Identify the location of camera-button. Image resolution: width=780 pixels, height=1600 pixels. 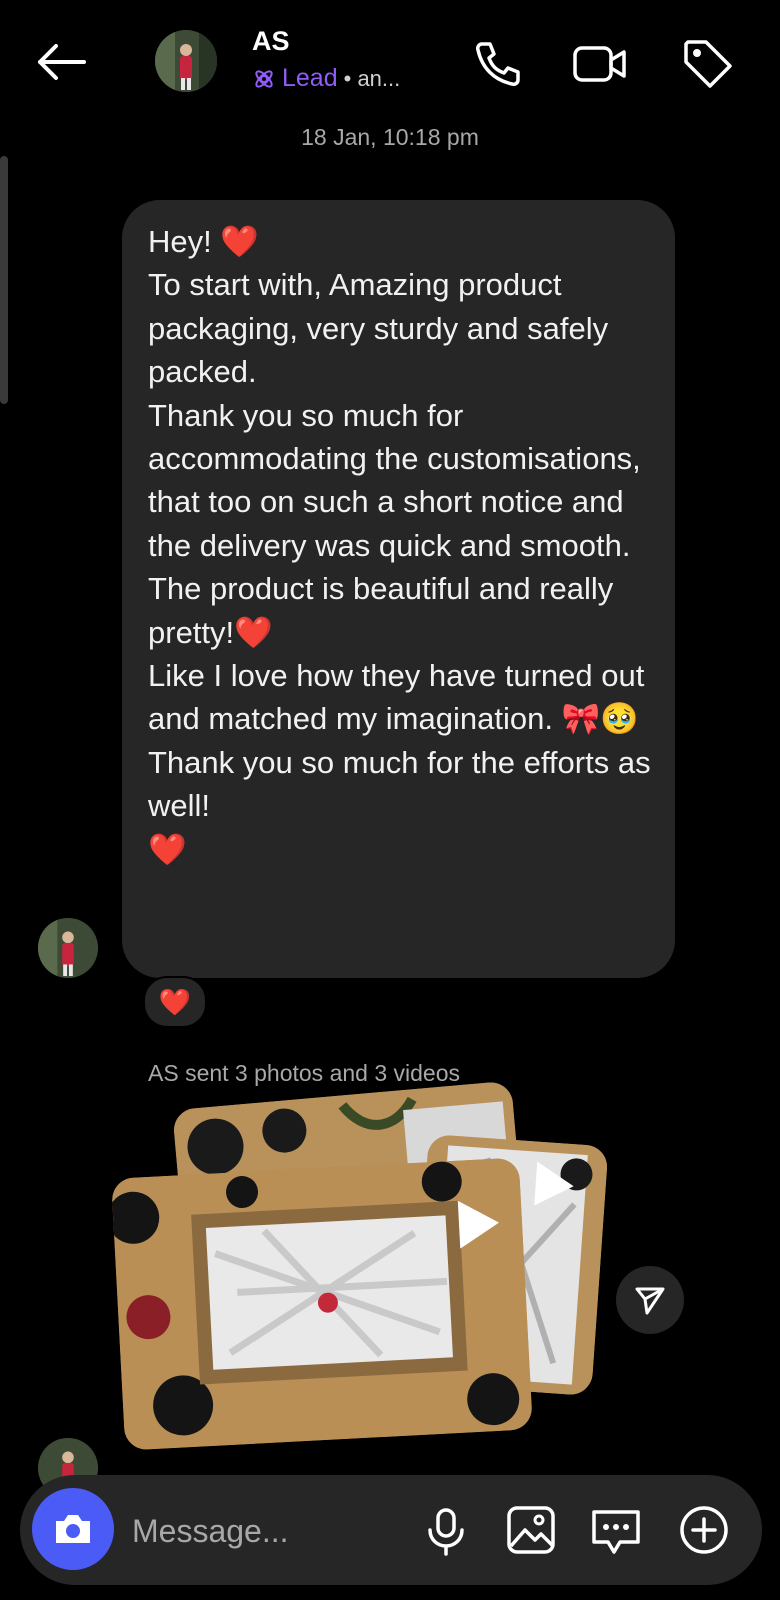
(73, 1529).